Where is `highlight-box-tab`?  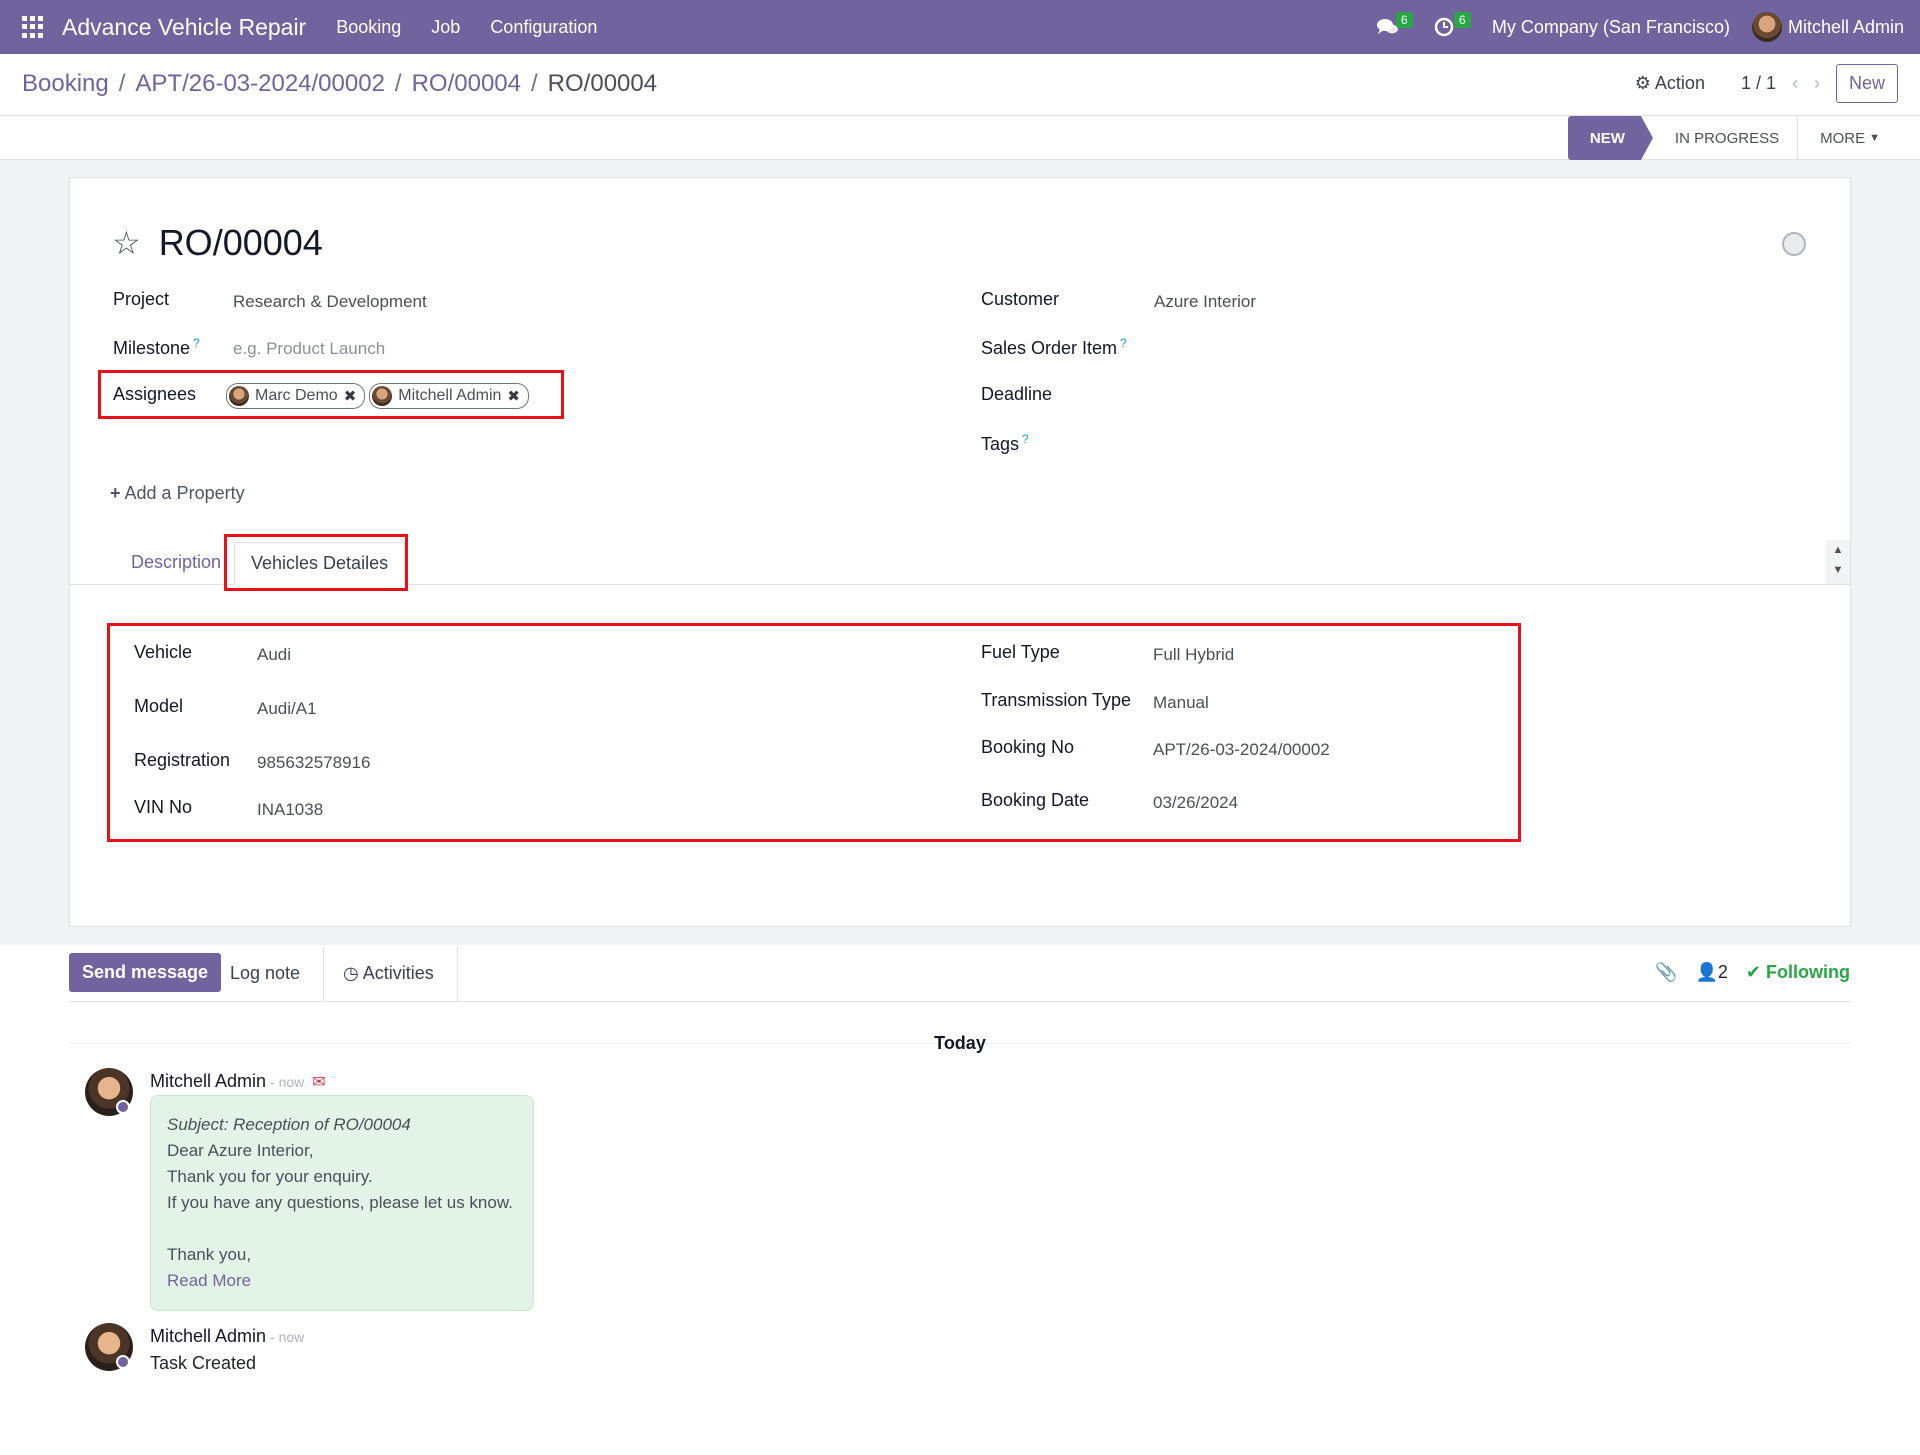 highlight-box-tab is located at coordinates (316, 562).